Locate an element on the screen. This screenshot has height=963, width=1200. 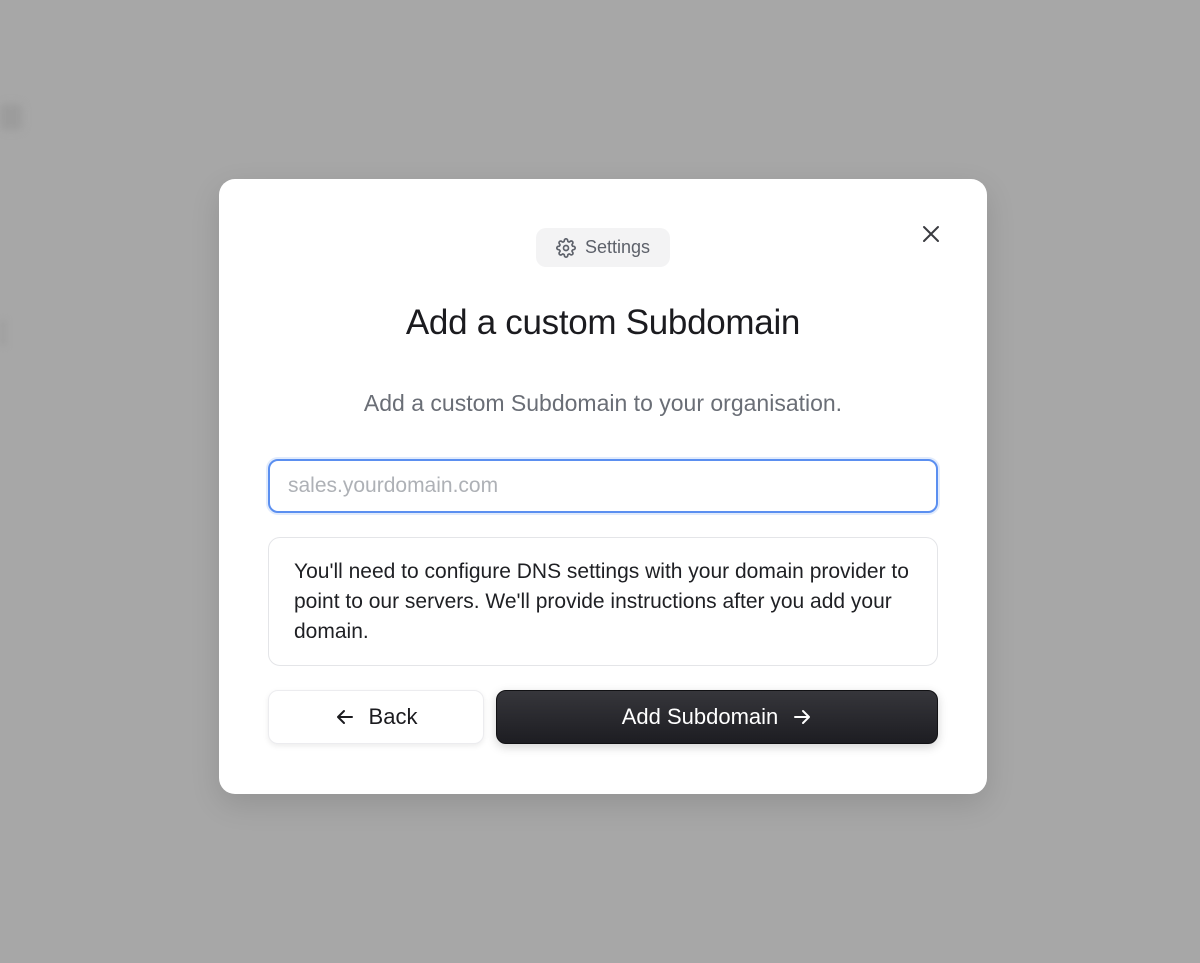
close-button is located at coordinates (931, 234).